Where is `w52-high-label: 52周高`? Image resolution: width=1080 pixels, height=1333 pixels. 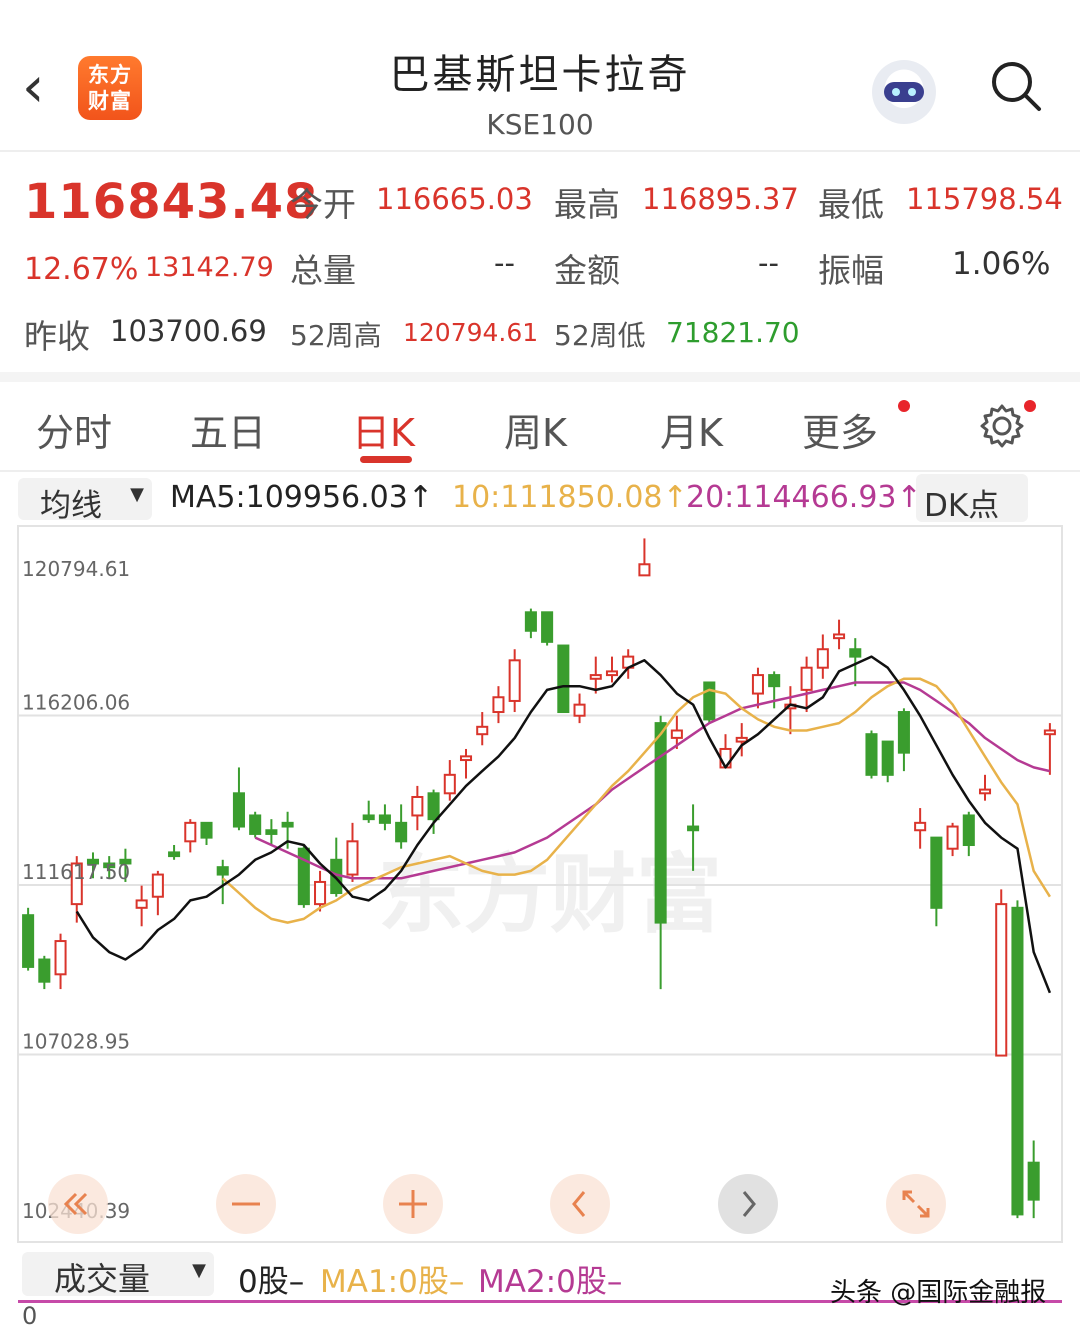
w52-high-label: 52周高 is located at coordinates (336, 335).